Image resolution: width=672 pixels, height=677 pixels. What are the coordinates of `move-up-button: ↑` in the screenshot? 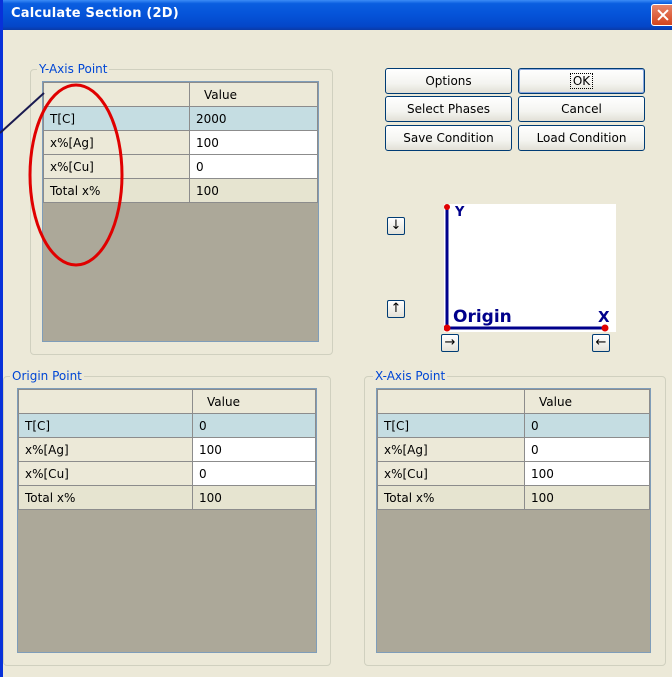 It's located at (396, 309).